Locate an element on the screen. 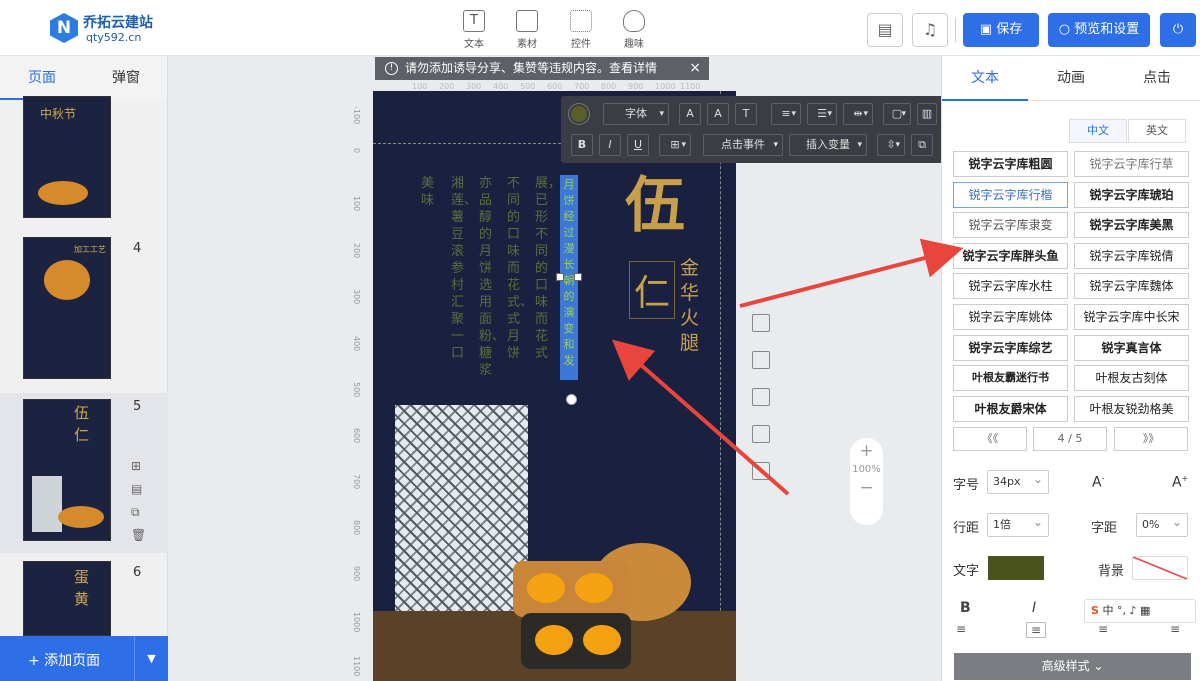 The width and height of the screenshot is (1200, 681). page-item-active: 伍仁 5 ⊞ ▤ ⧉ 🗑 is located at coordinates (84, 473).